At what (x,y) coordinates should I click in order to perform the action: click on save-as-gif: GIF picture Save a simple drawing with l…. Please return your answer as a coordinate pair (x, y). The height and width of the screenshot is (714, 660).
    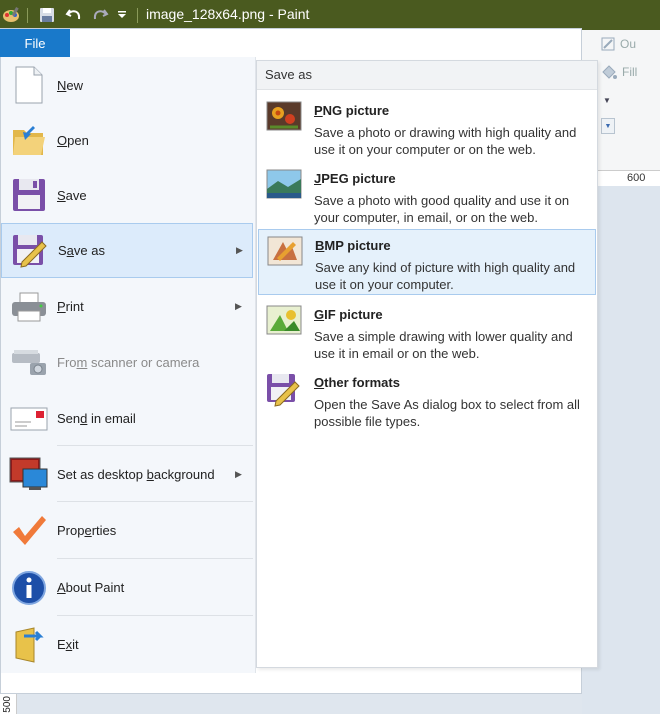
    Looking at the image, I should click on (427, 332).